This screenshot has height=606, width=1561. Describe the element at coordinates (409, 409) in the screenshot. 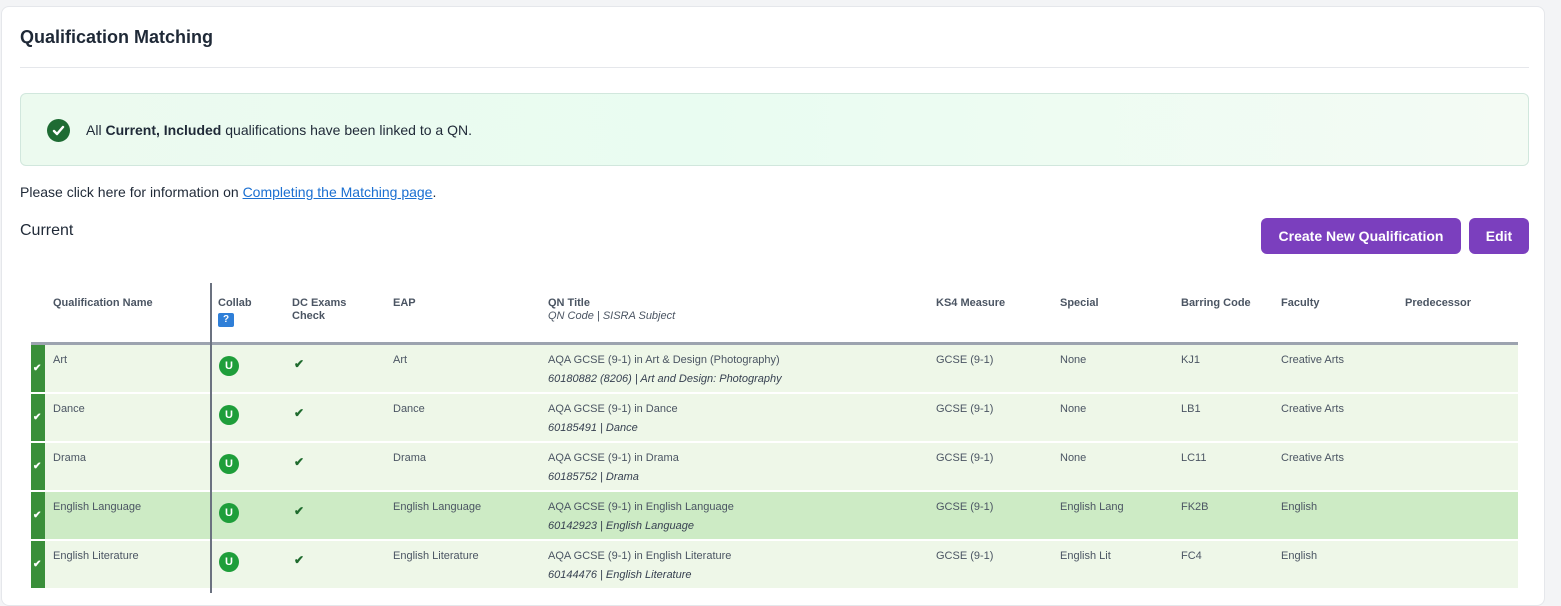

I see `cell-eap: Dance` at that location.